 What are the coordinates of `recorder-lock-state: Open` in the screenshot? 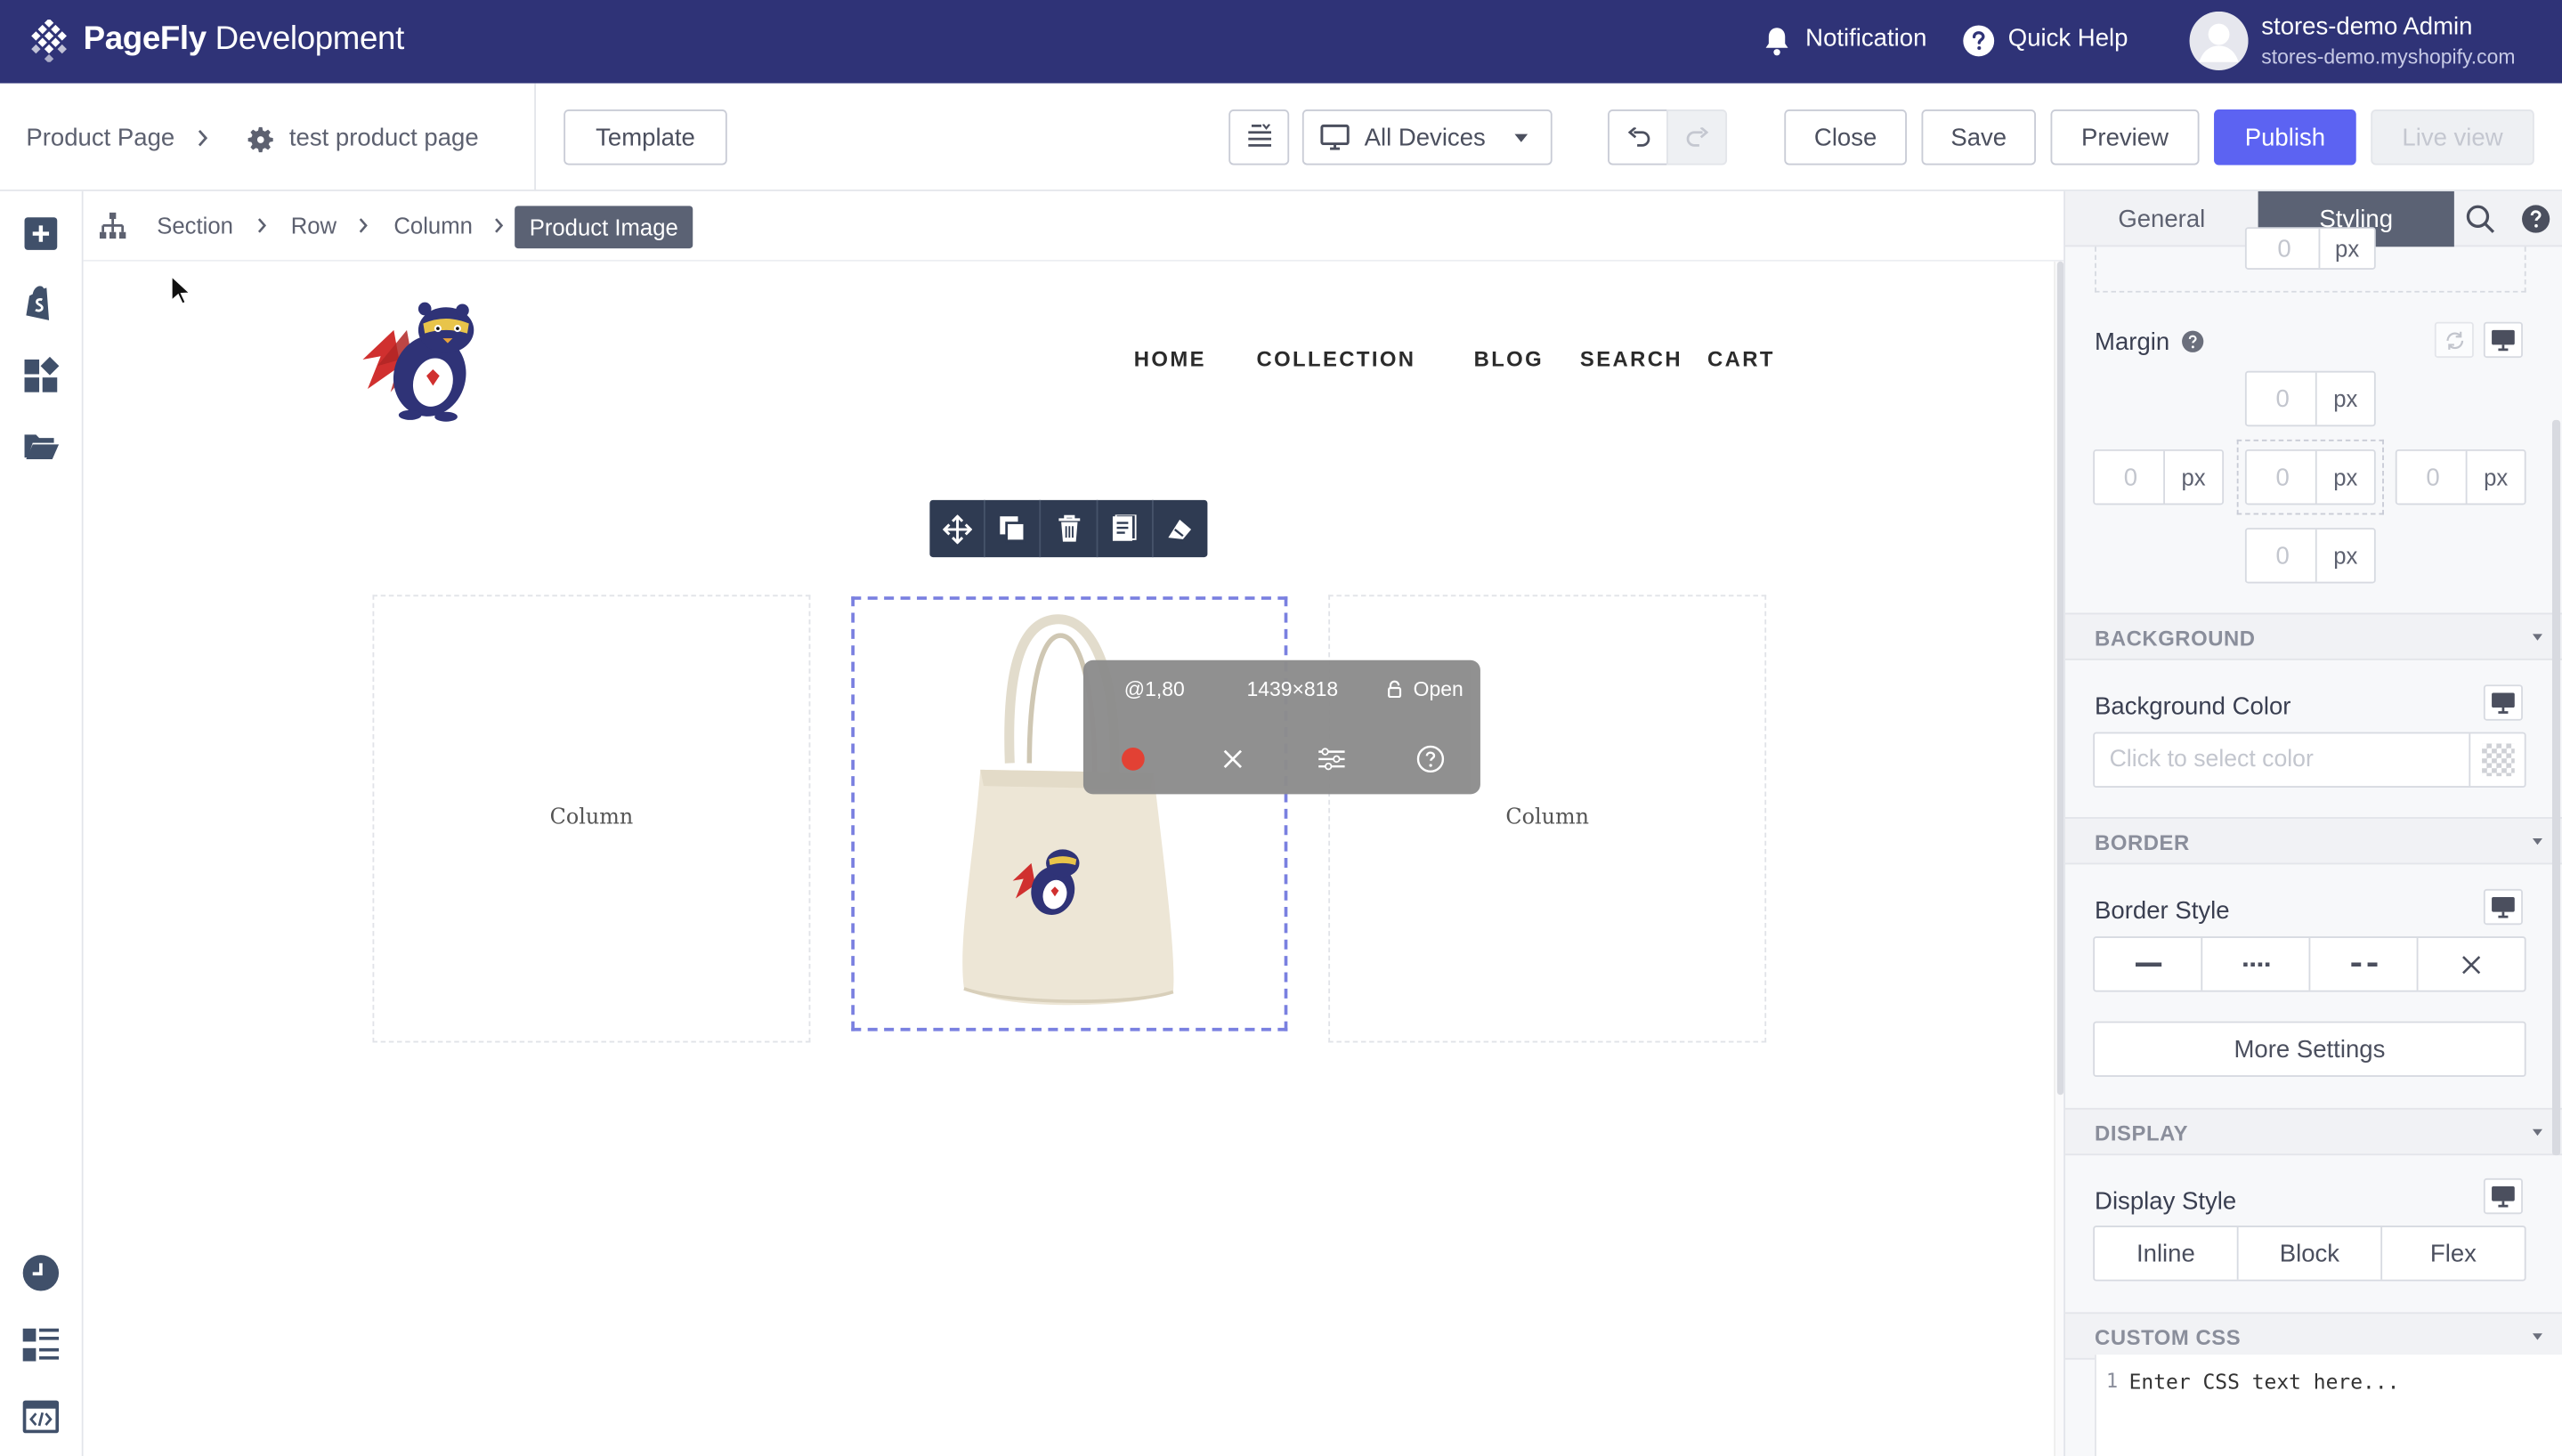 It's located at (1438, 689).